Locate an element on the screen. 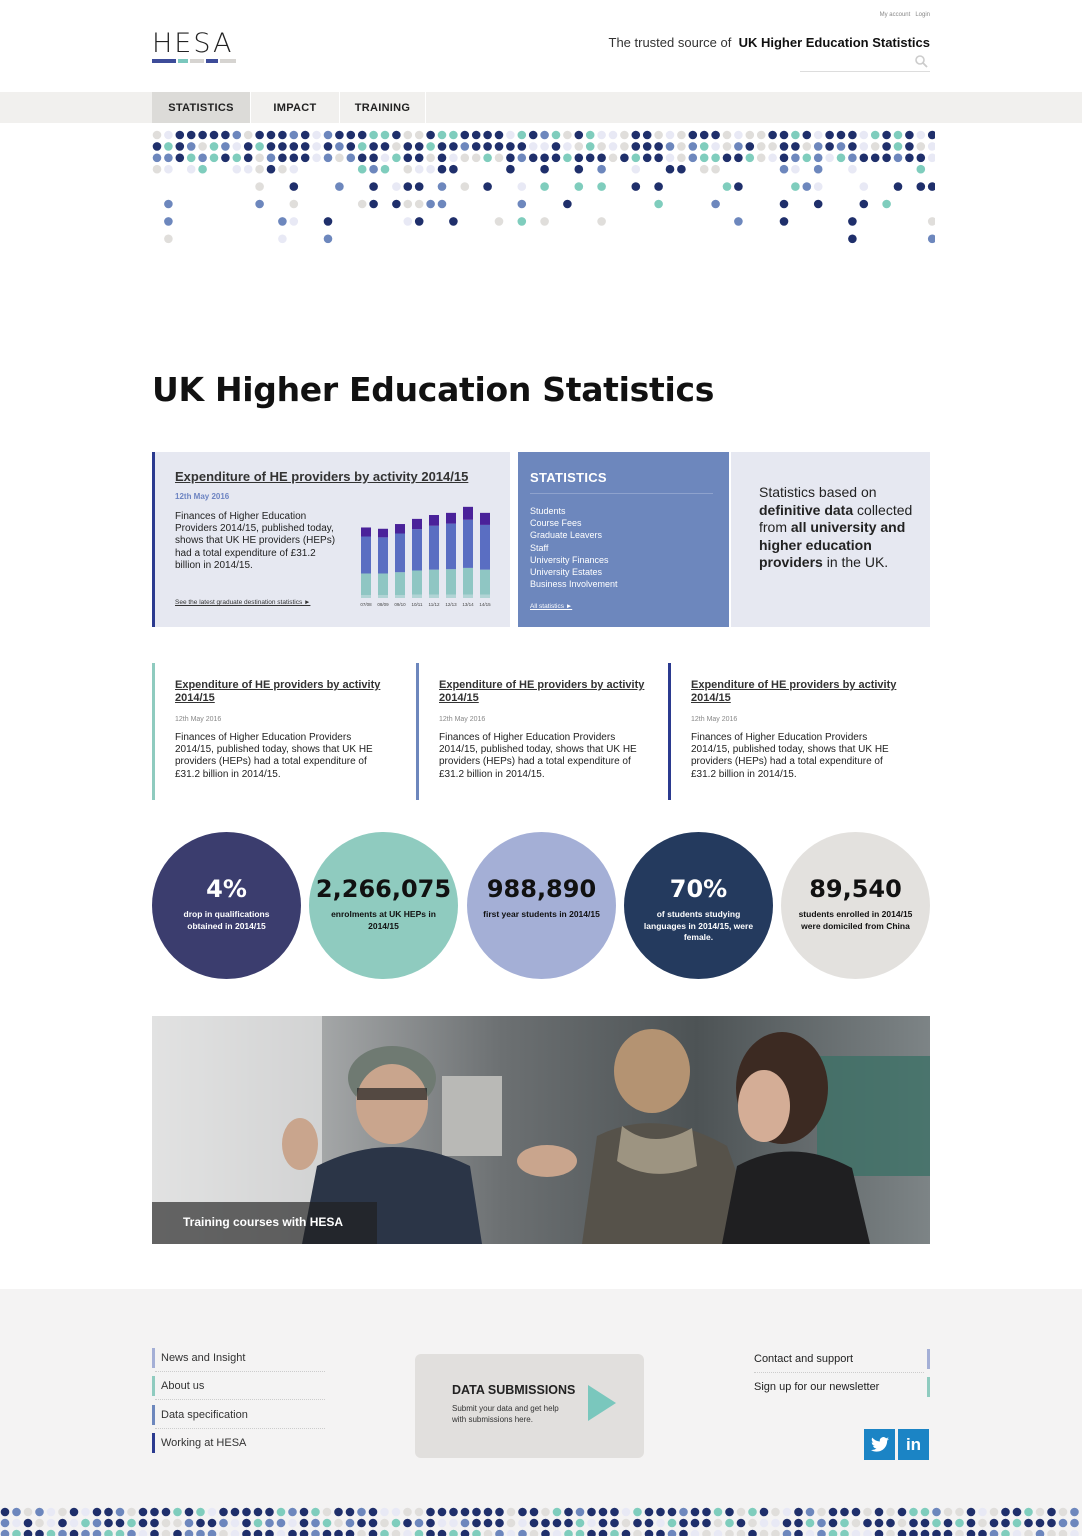 The width and height of the screenshot is (1082, 1536). statistics-item-staff: Staff is located at coordinates (574, 548).